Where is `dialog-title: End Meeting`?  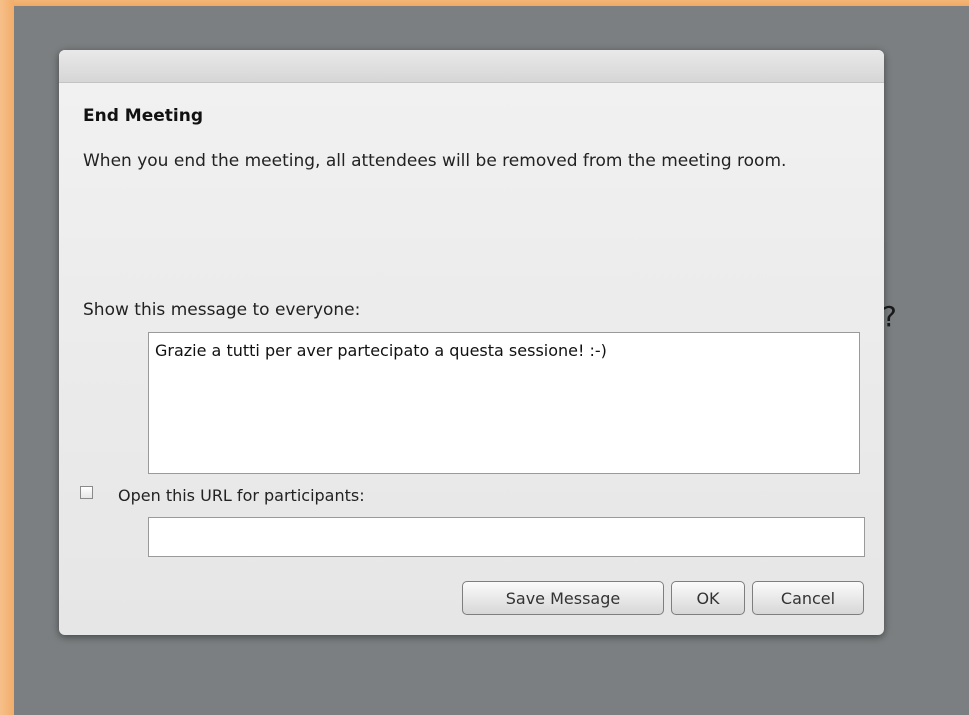 dialog-title: End Meeting is located at coordinates (143, 116).